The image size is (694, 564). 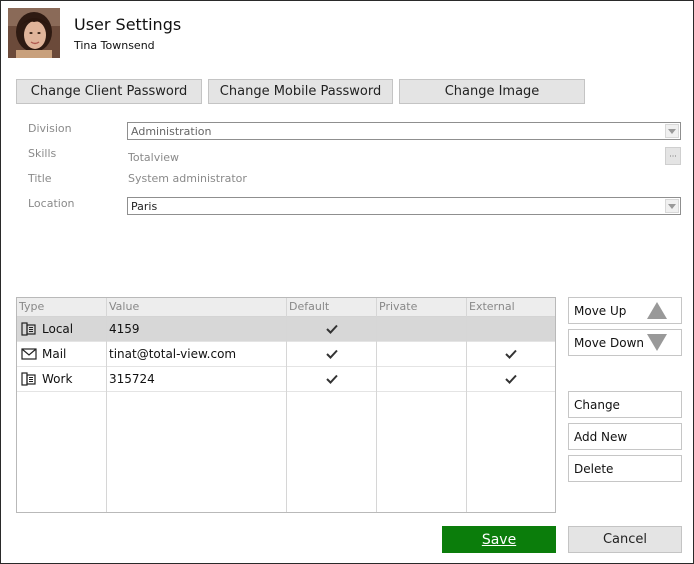 I want to click on column-header-type: Type, so click(x=62, y=307).